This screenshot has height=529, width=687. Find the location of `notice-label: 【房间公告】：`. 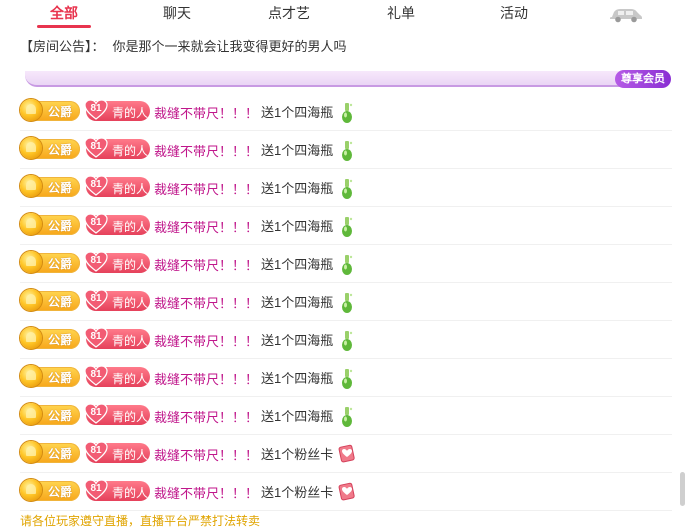

notice-label: 【房间公告】： is located at coordinates (62, 46).